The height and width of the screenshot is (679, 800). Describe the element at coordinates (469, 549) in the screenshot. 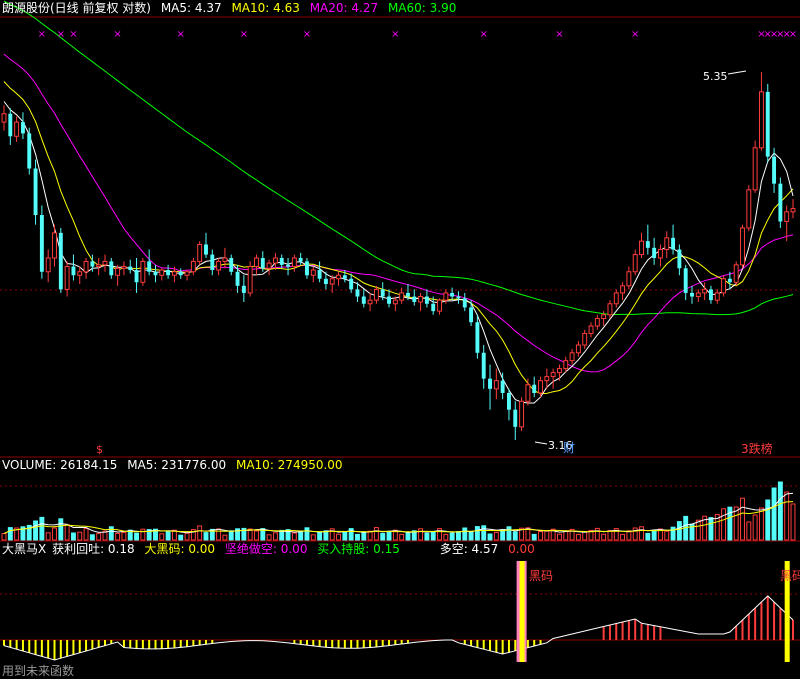

I see `longshort-value: 多空: 4.57` at that location.